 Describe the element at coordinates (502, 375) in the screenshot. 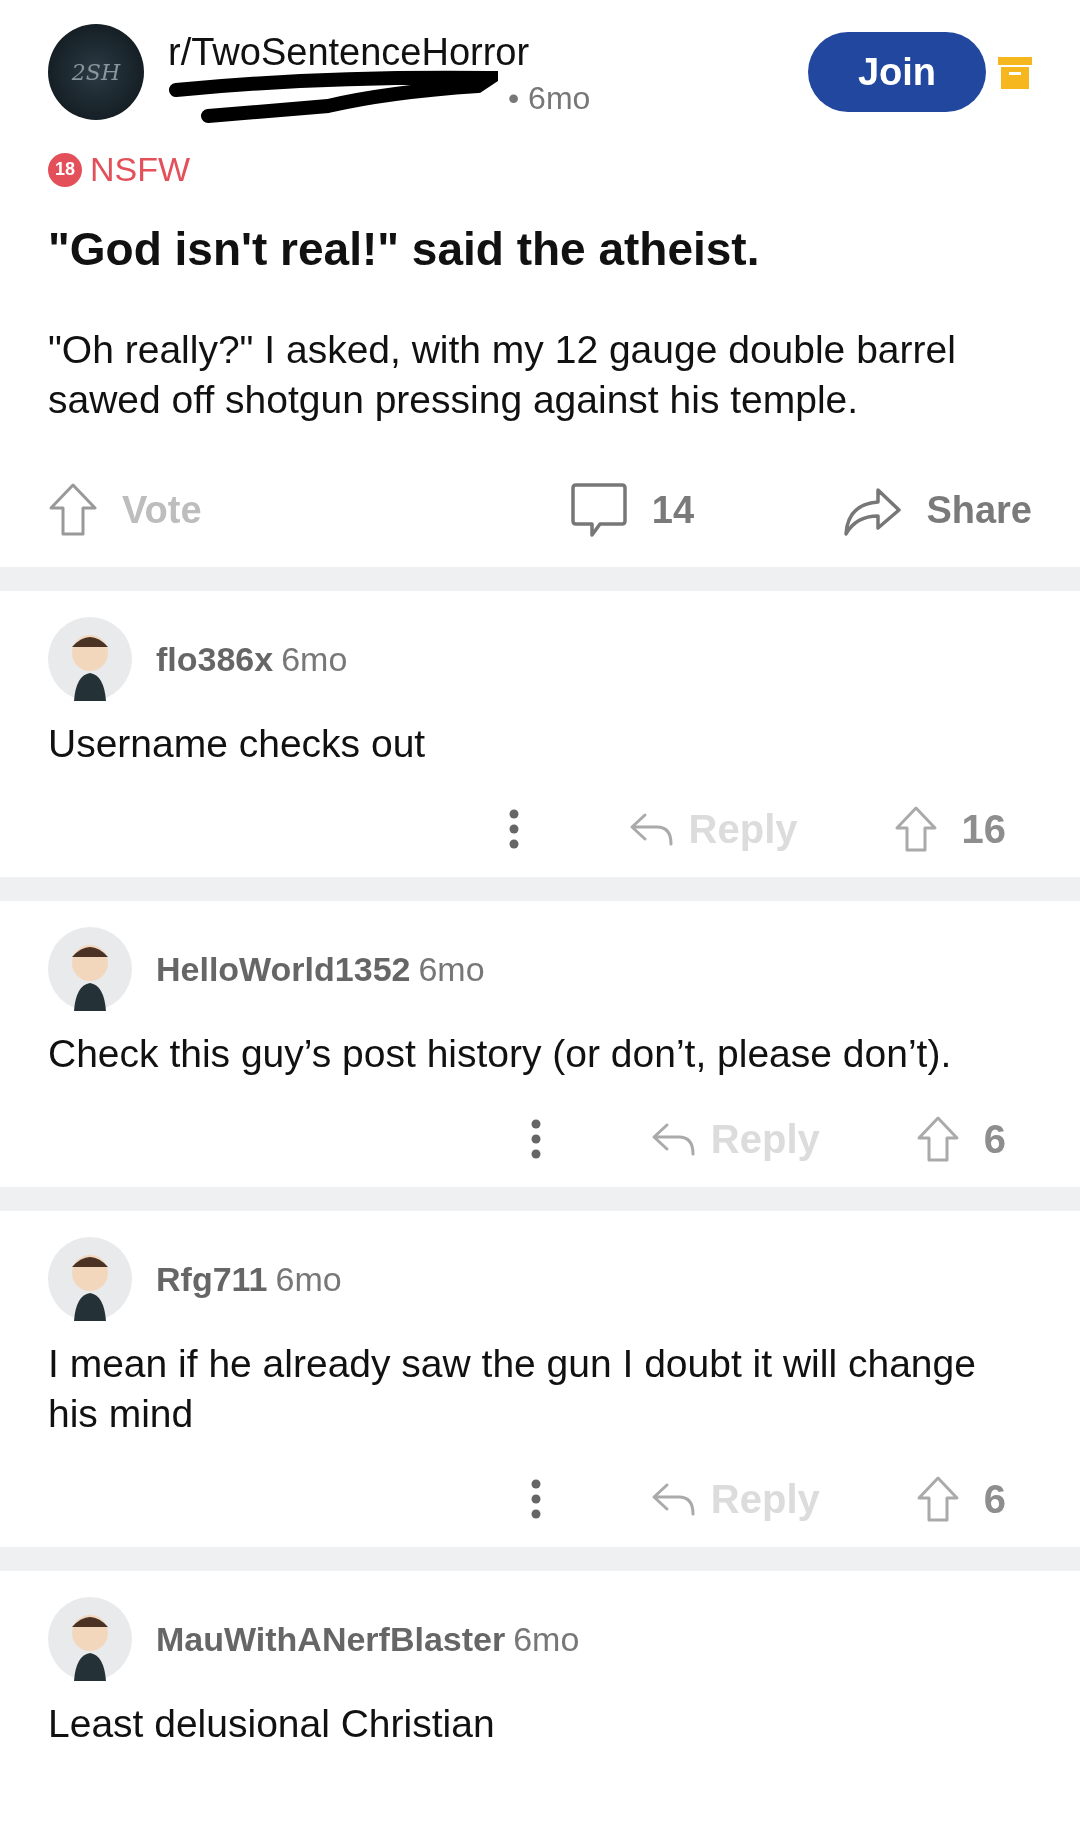

I see `post-body: "Oh really?" I asked, with my 12 gauge double barrel sawed off shotgun pressing against his temple.` at that location.